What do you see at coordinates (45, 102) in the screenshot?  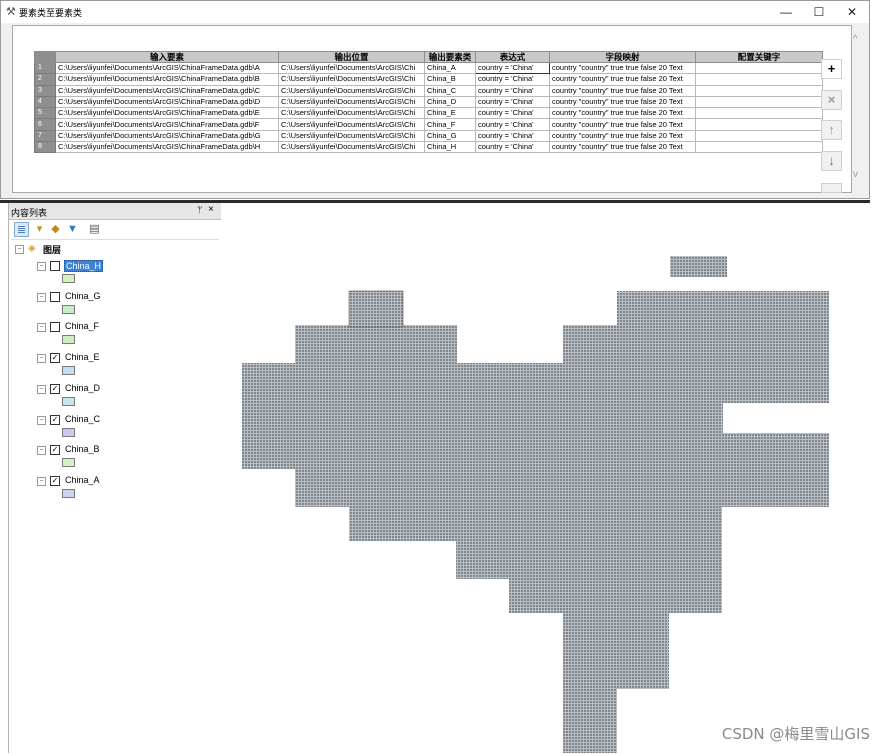 I see `row-number: 4` at bounding box center [45, 102].